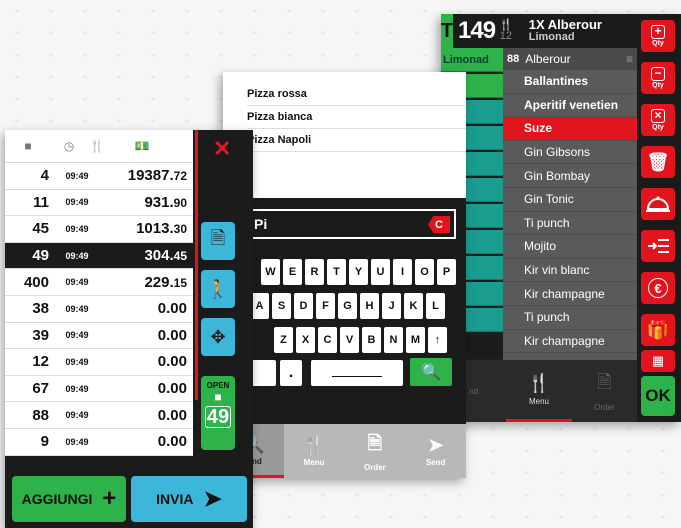 The width and height of the screenshot is (681, 528). Describe the element at coordinates (380, 272) in the screenshot. I see `key: U` at that location.